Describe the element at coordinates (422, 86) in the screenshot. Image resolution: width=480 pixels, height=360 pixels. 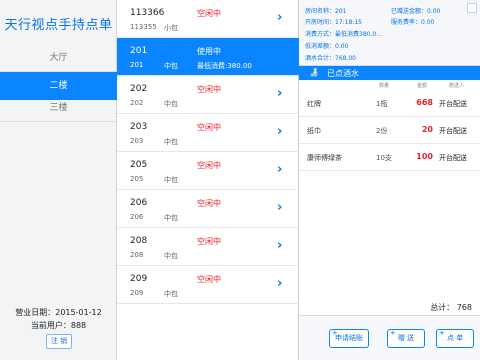
I see `column-amount: 金额` at that location.